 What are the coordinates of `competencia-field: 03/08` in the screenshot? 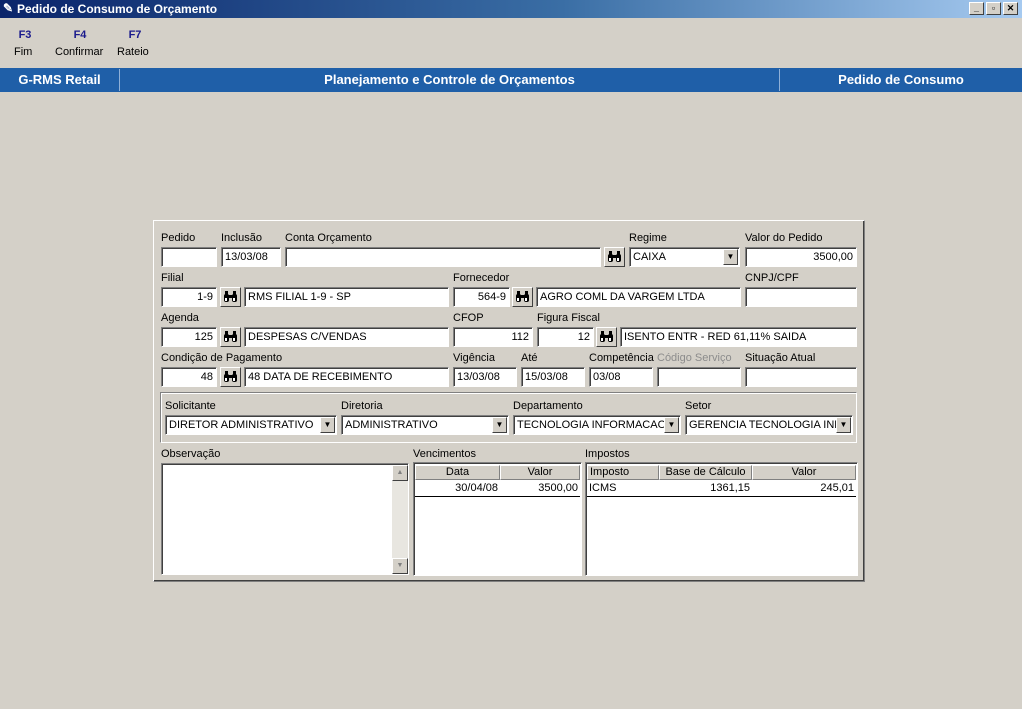 It's located at (621, 377).